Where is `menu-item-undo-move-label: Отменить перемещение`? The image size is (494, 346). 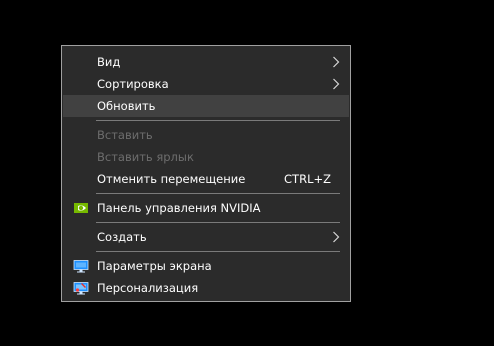
menu-item-undo-move-label: Отменить перемещение is located at coordinates (171, 179).